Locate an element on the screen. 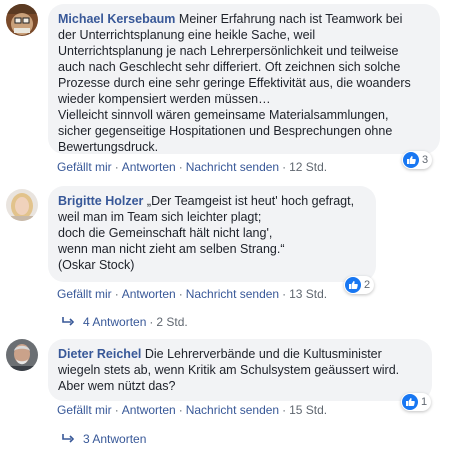 This screenshot has width=461, height=450. view-replies: 3 Antworten is located at coordinates (104, 439).